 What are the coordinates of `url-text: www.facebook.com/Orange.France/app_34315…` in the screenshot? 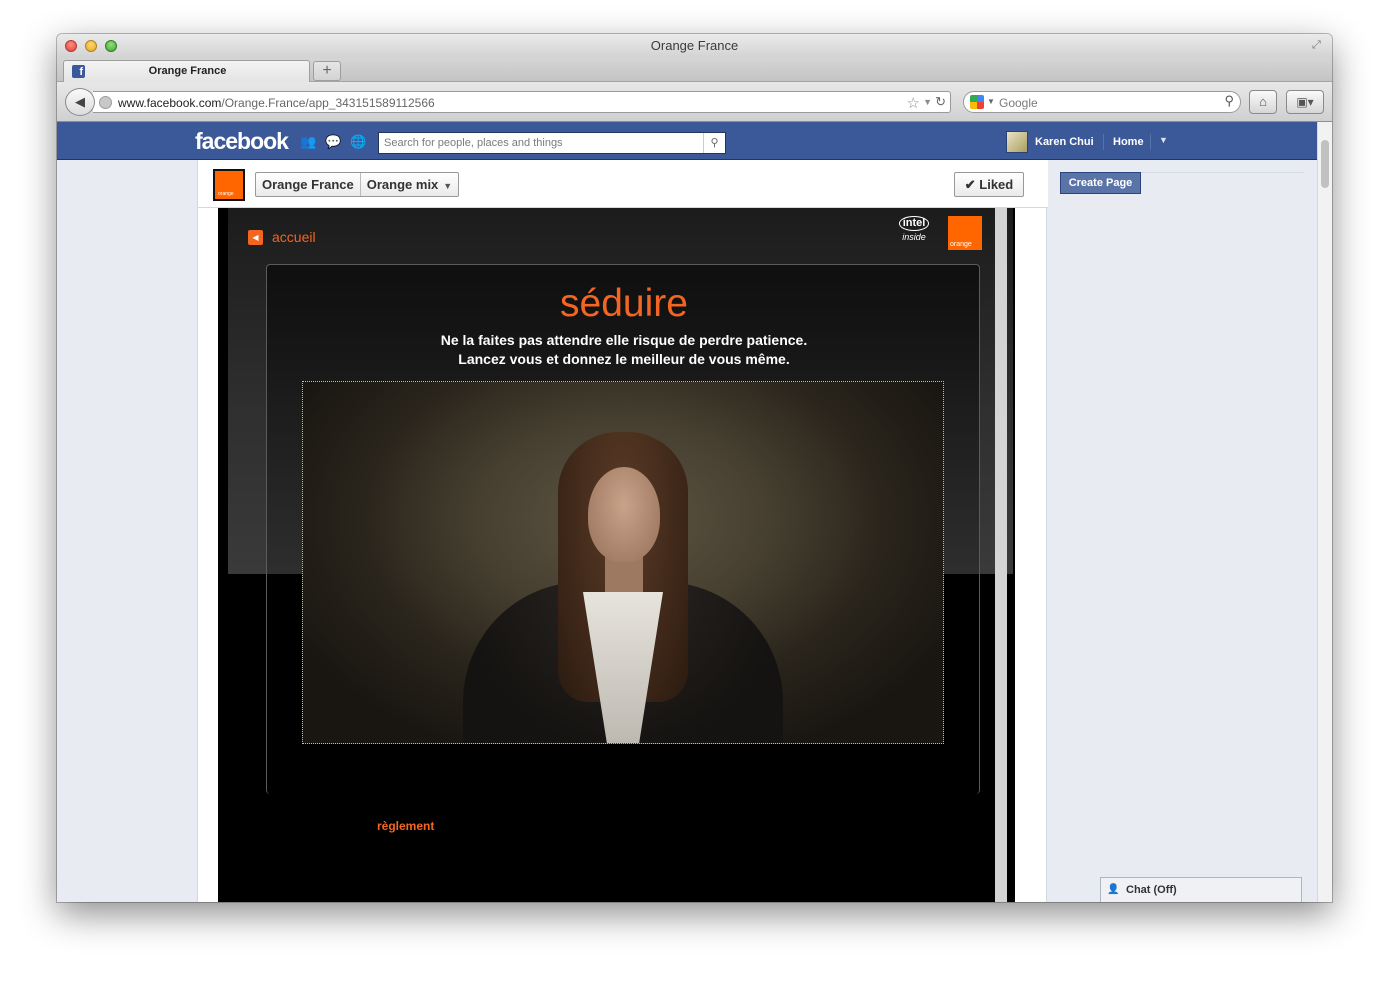 It's located at (276, 103).